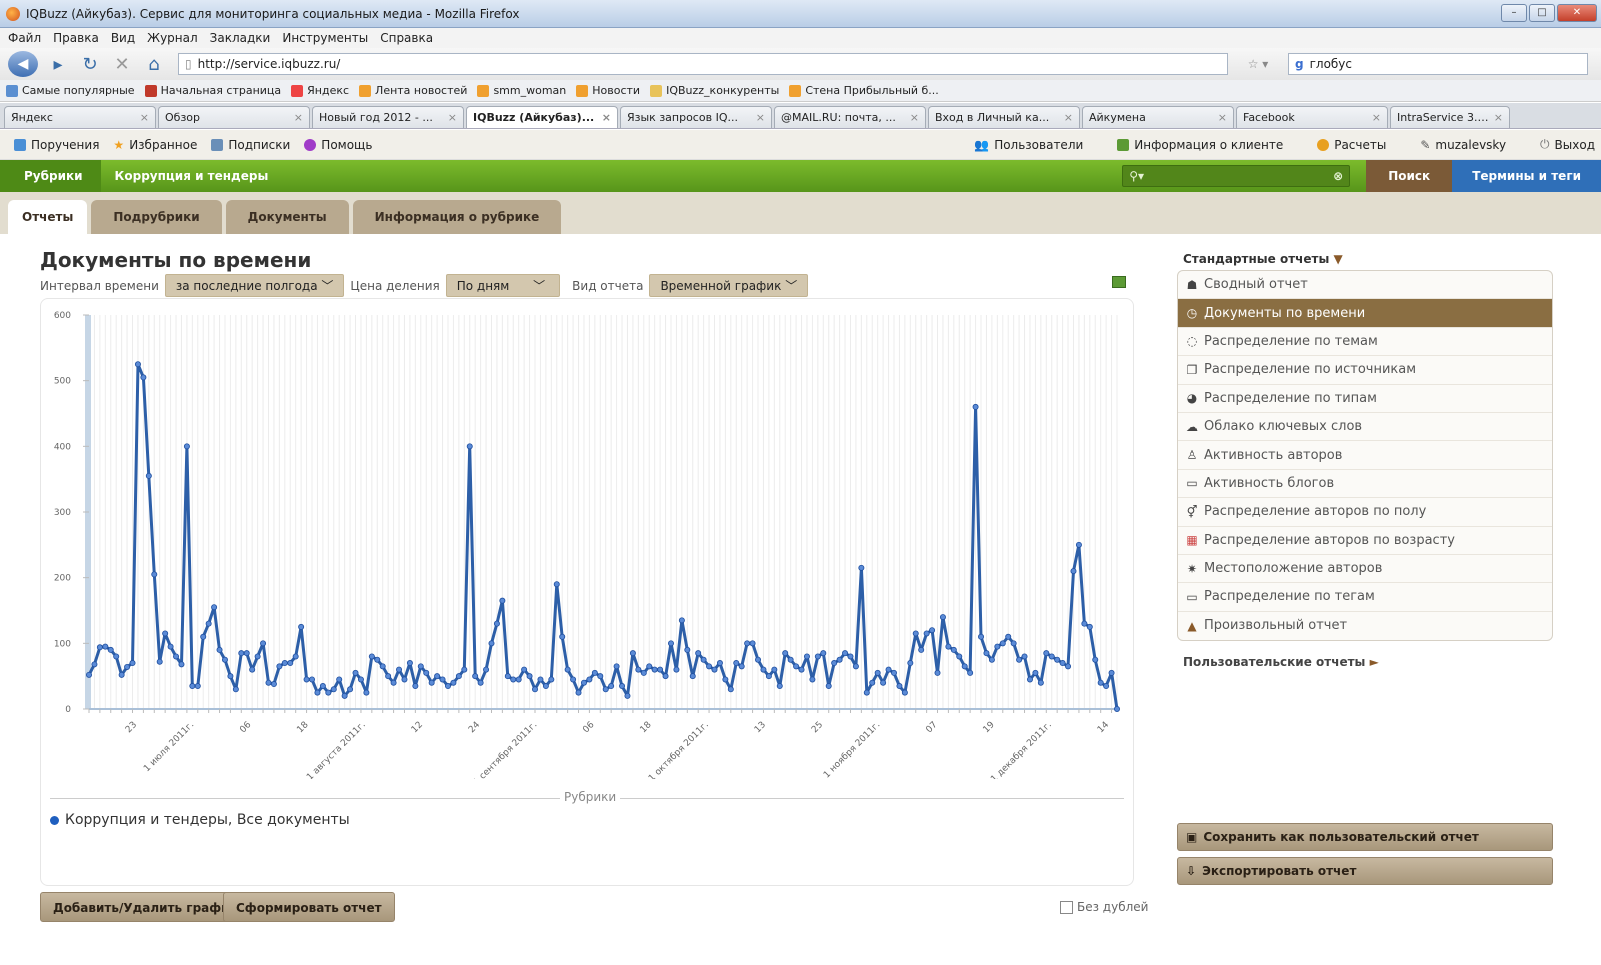 The image size is (1601, 965). I want to click on browser-tab: @MAIL.RU: почта, ... ×, so click(850, 117).